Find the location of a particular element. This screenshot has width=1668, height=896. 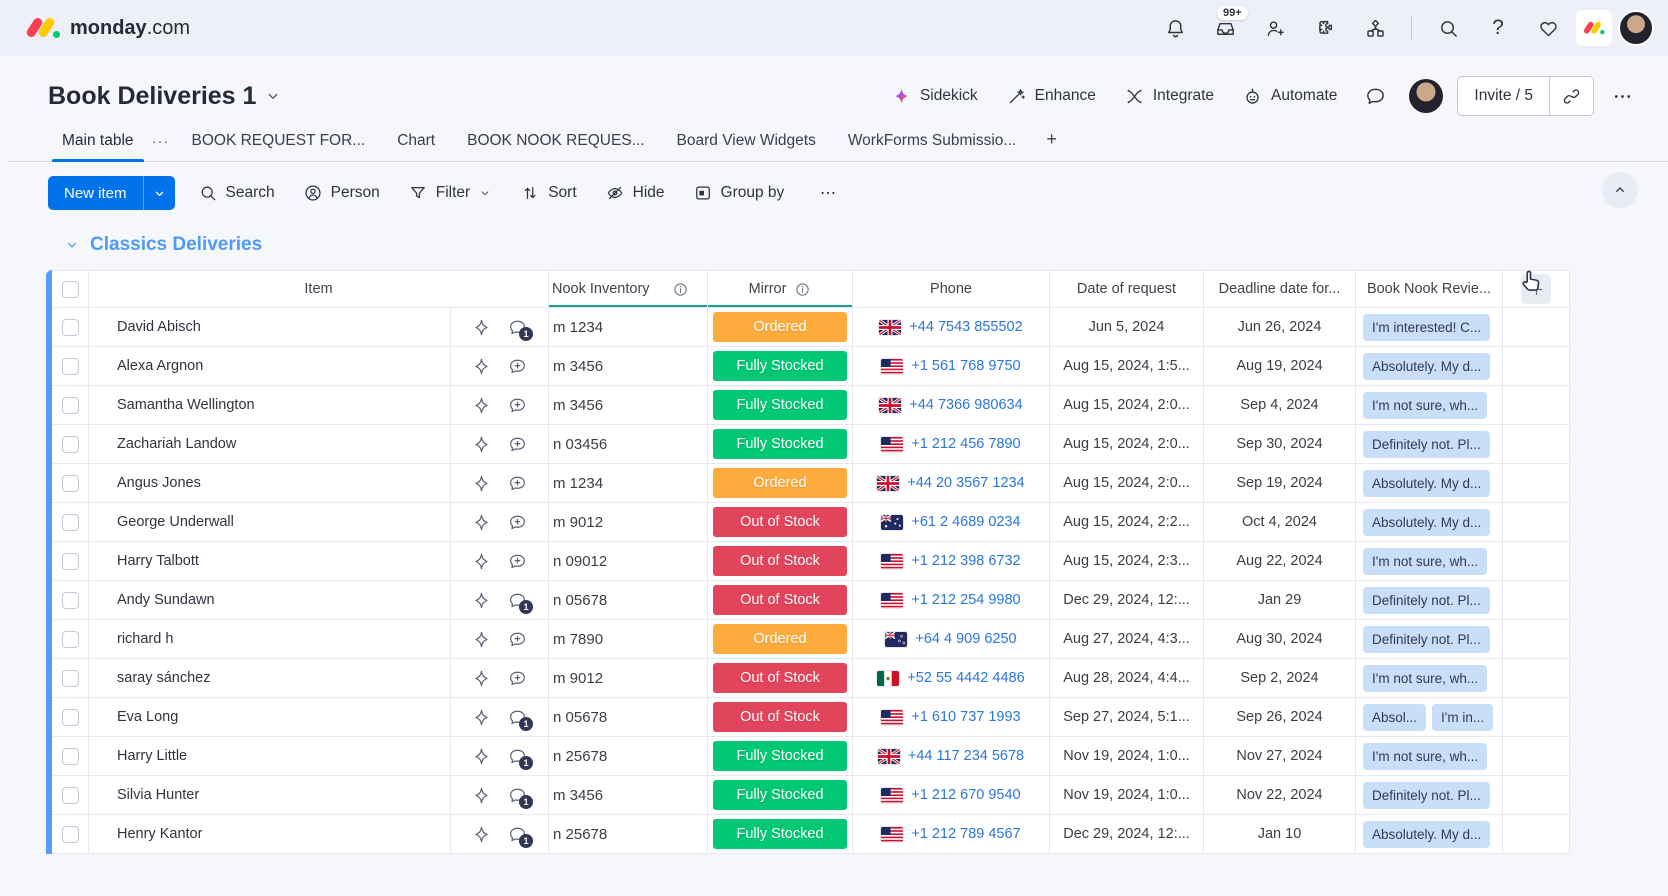

inventory-cell: m 7890 is located at coordinates (628, 639).